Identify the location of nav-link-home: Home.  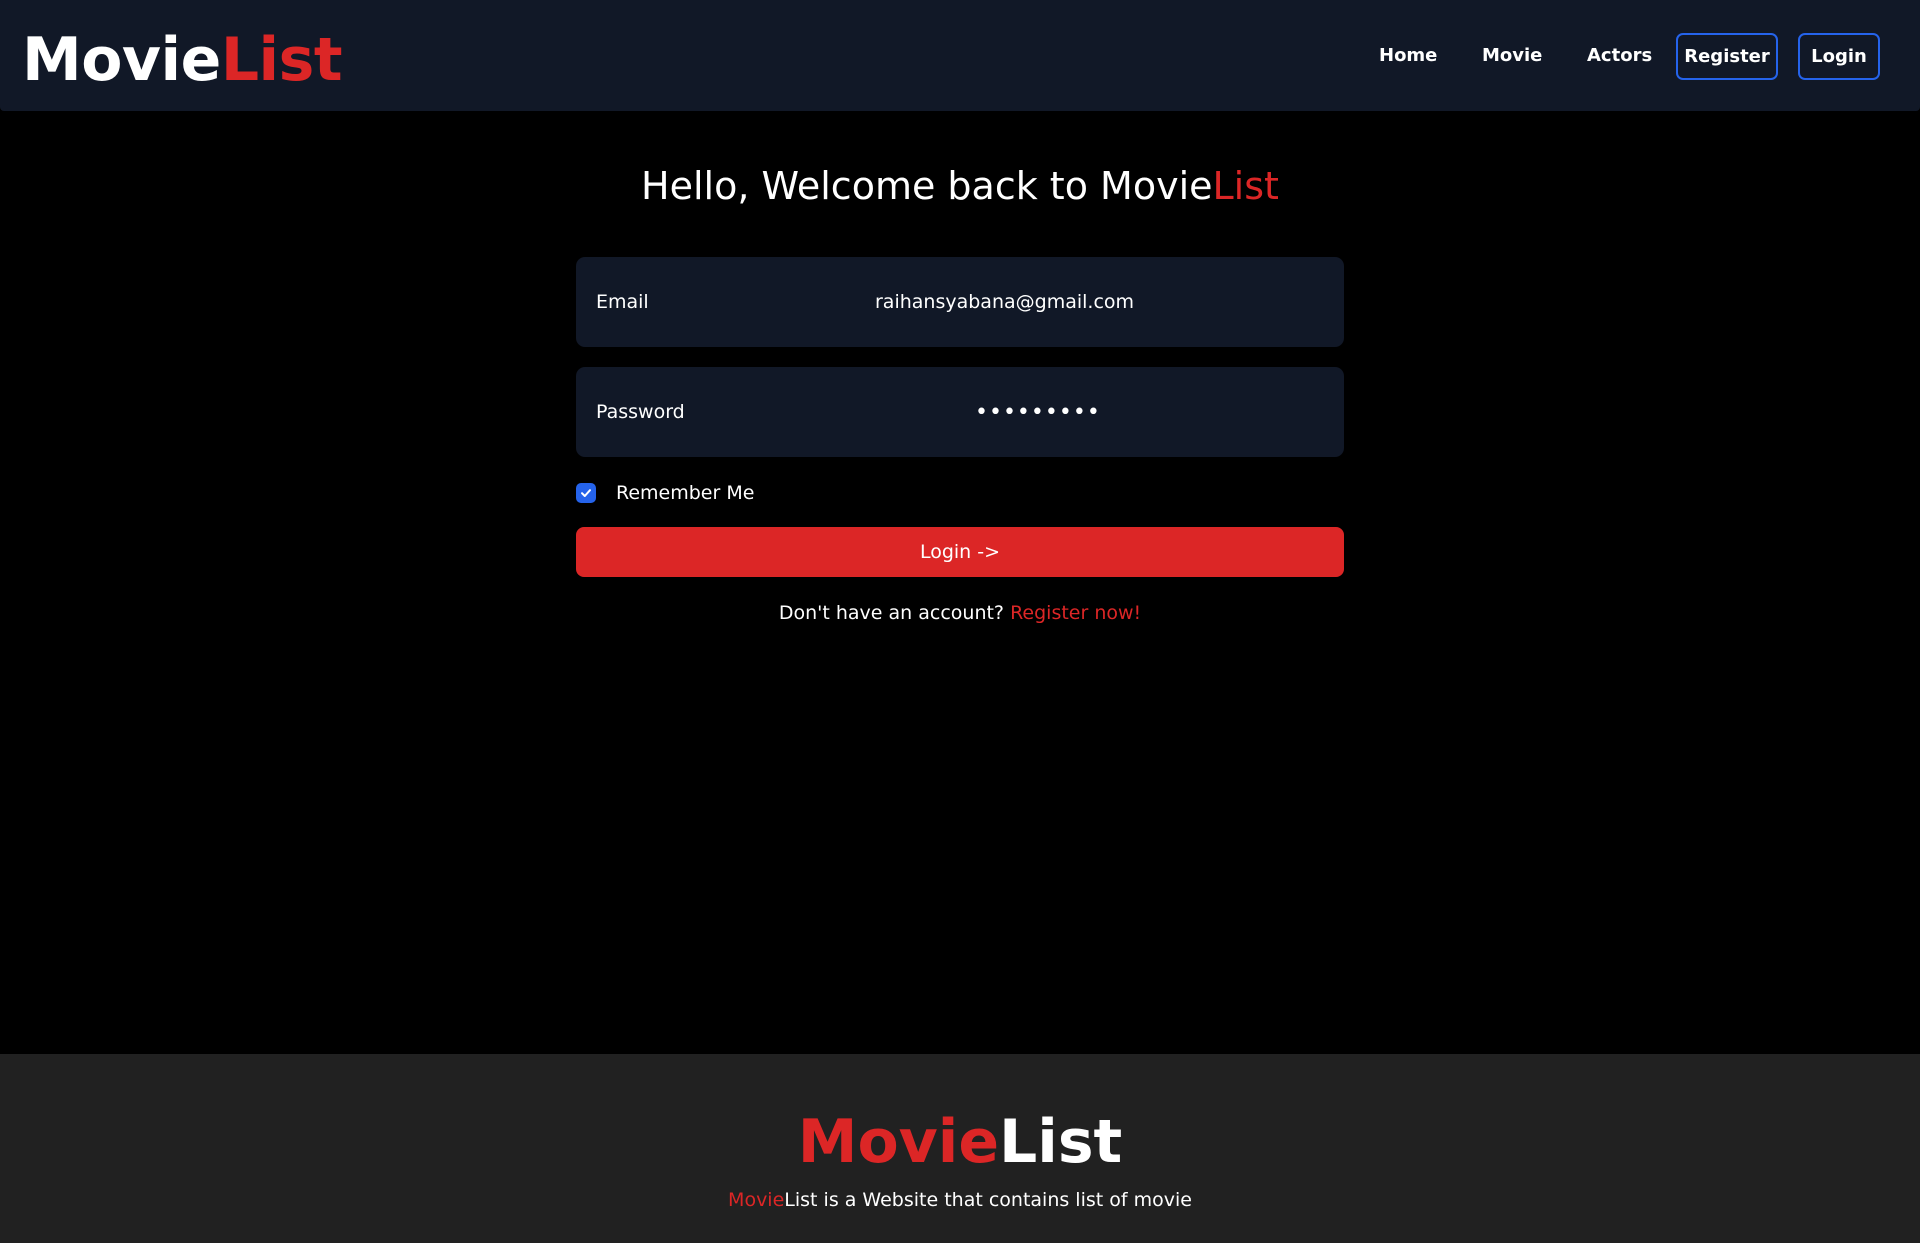
(1408, 56).